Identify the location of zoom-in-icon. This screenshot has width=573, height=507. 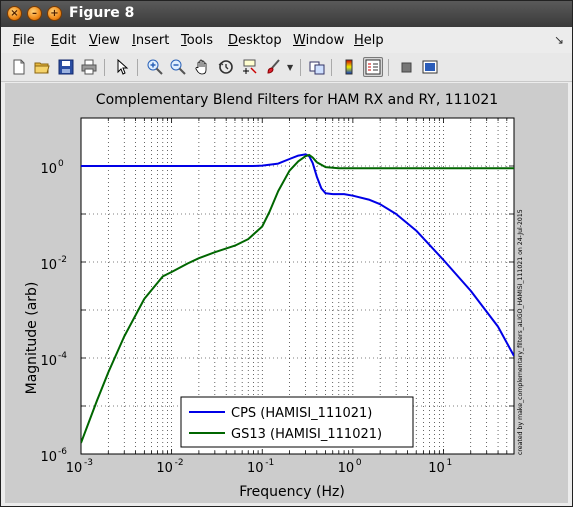
(155, 67).